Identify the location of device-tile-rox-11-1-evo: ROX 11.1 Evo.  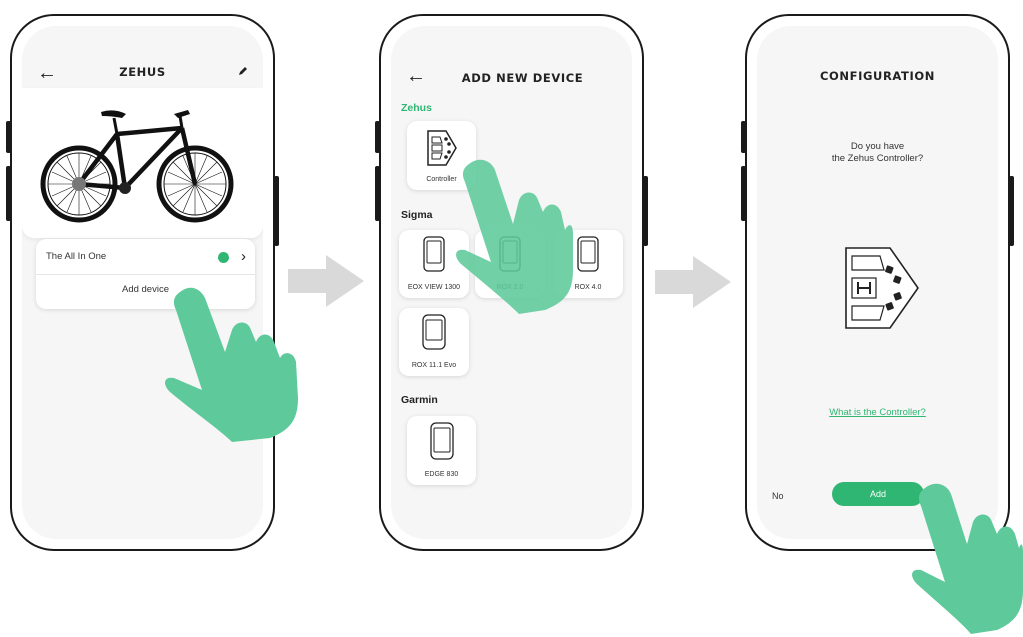
(434, 342).